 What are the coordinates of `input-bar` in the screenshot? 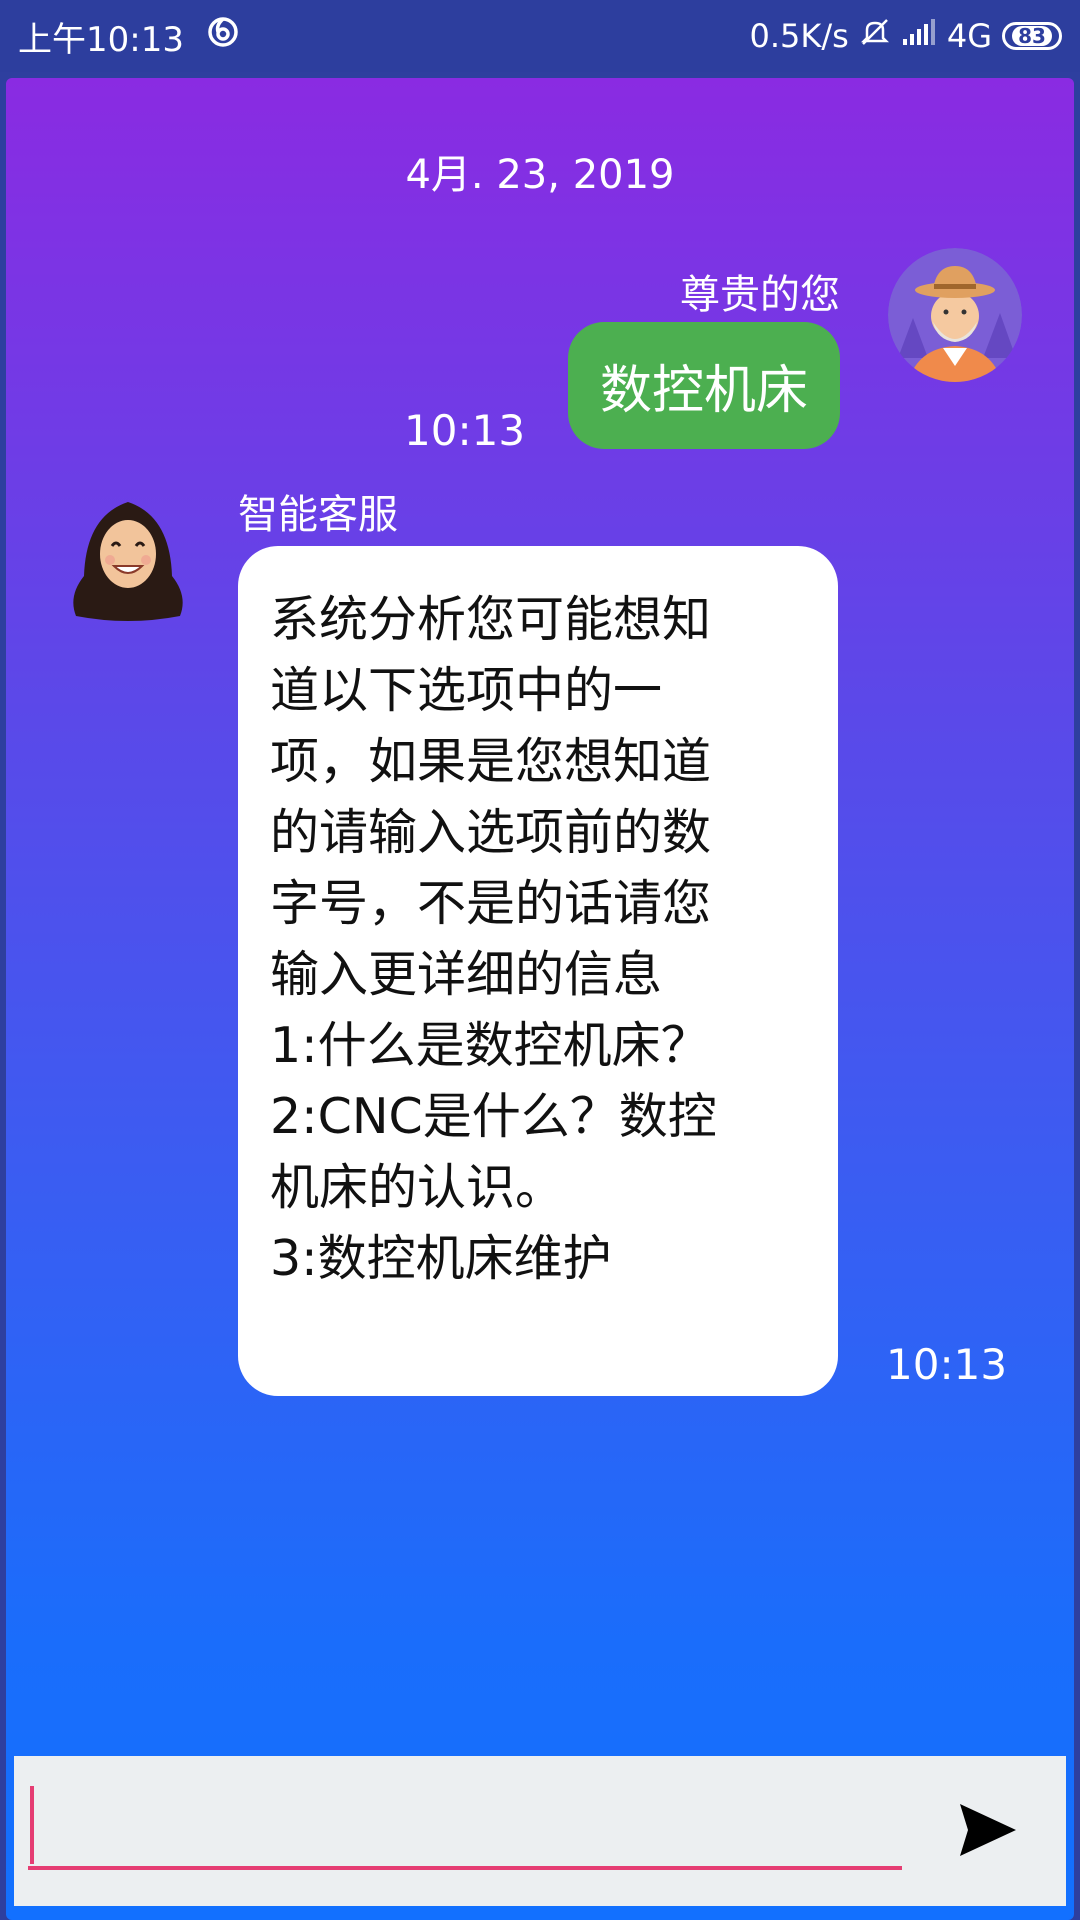 It's located at (540, 1831).